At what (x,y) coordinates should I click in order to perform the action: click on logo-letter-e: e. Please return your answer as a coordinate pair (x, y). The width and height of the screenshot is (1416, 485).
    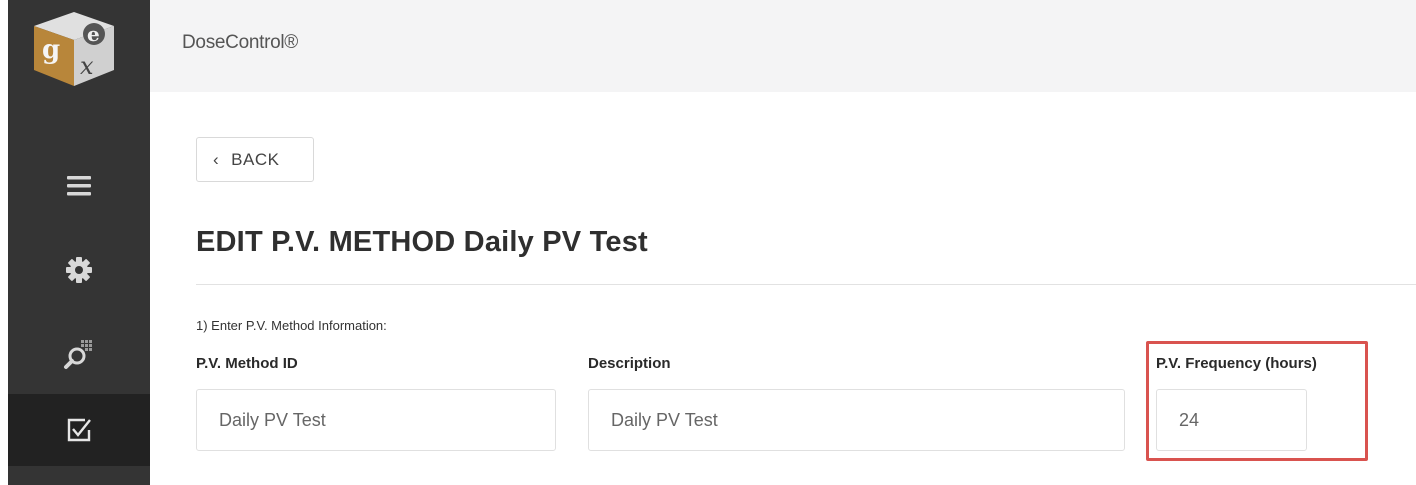
    Looking at the image, I should click on (93, 34).